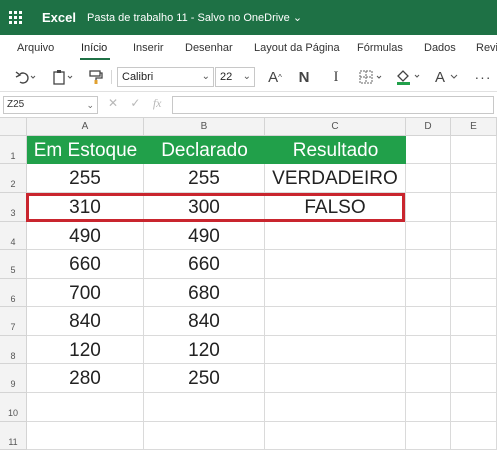 The width and height of the screenshot is (497, 462). Describe the element at coordinates (85, 236) in the screenshot. I see `cell-a4: 490` at that location.